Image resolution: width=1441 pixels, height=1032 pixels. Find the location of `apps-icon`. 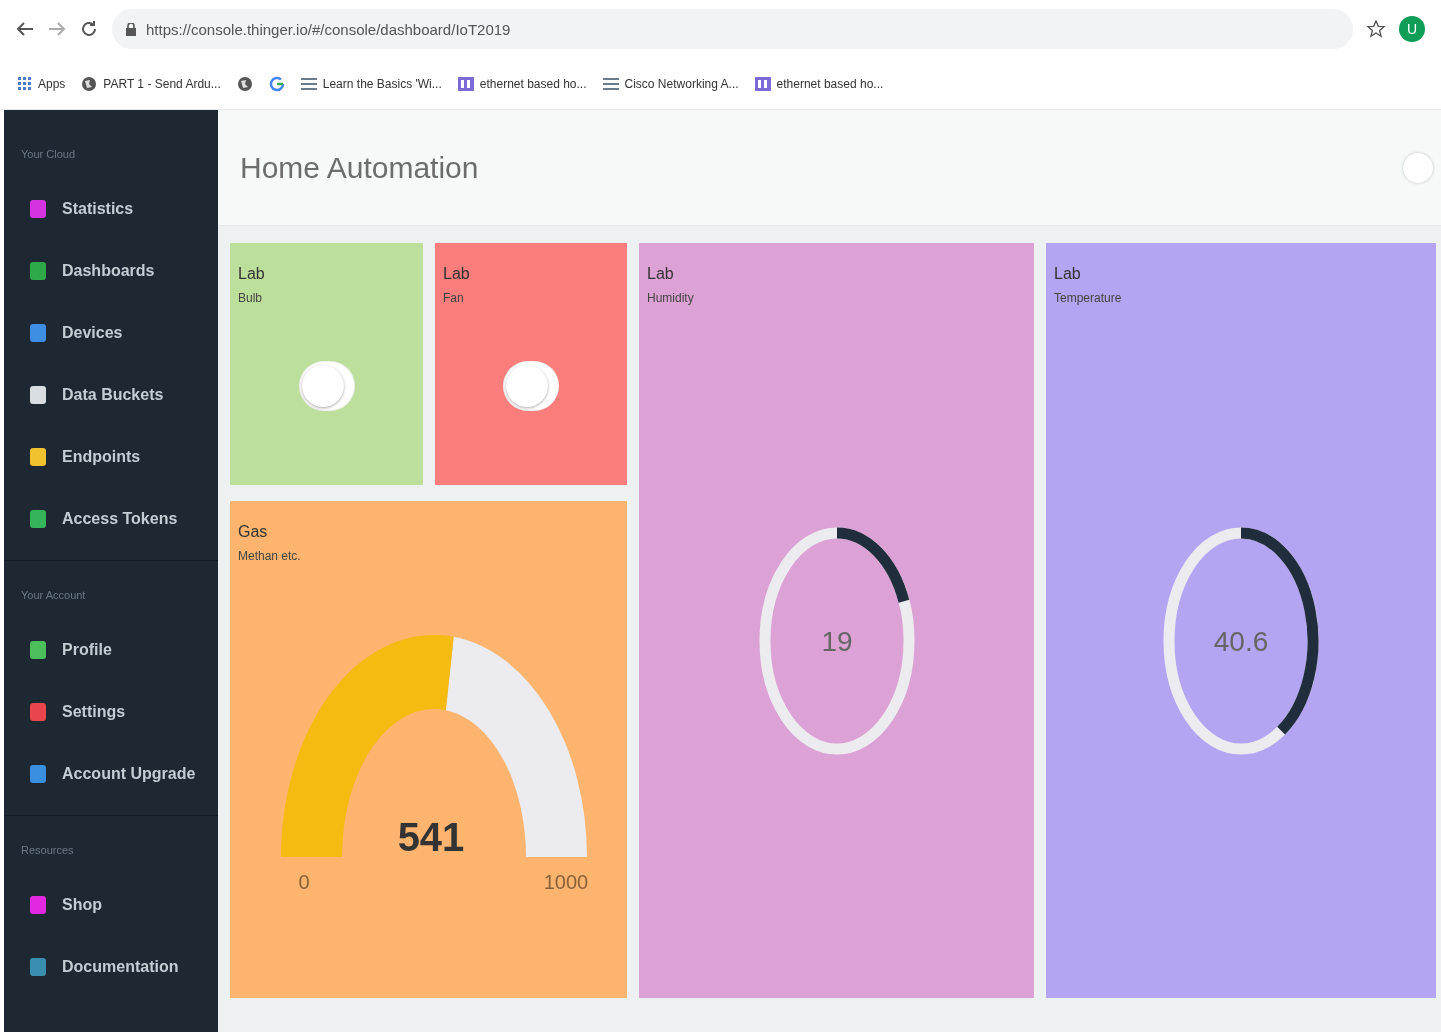

apps-icon is located at coordinates (25, 83).